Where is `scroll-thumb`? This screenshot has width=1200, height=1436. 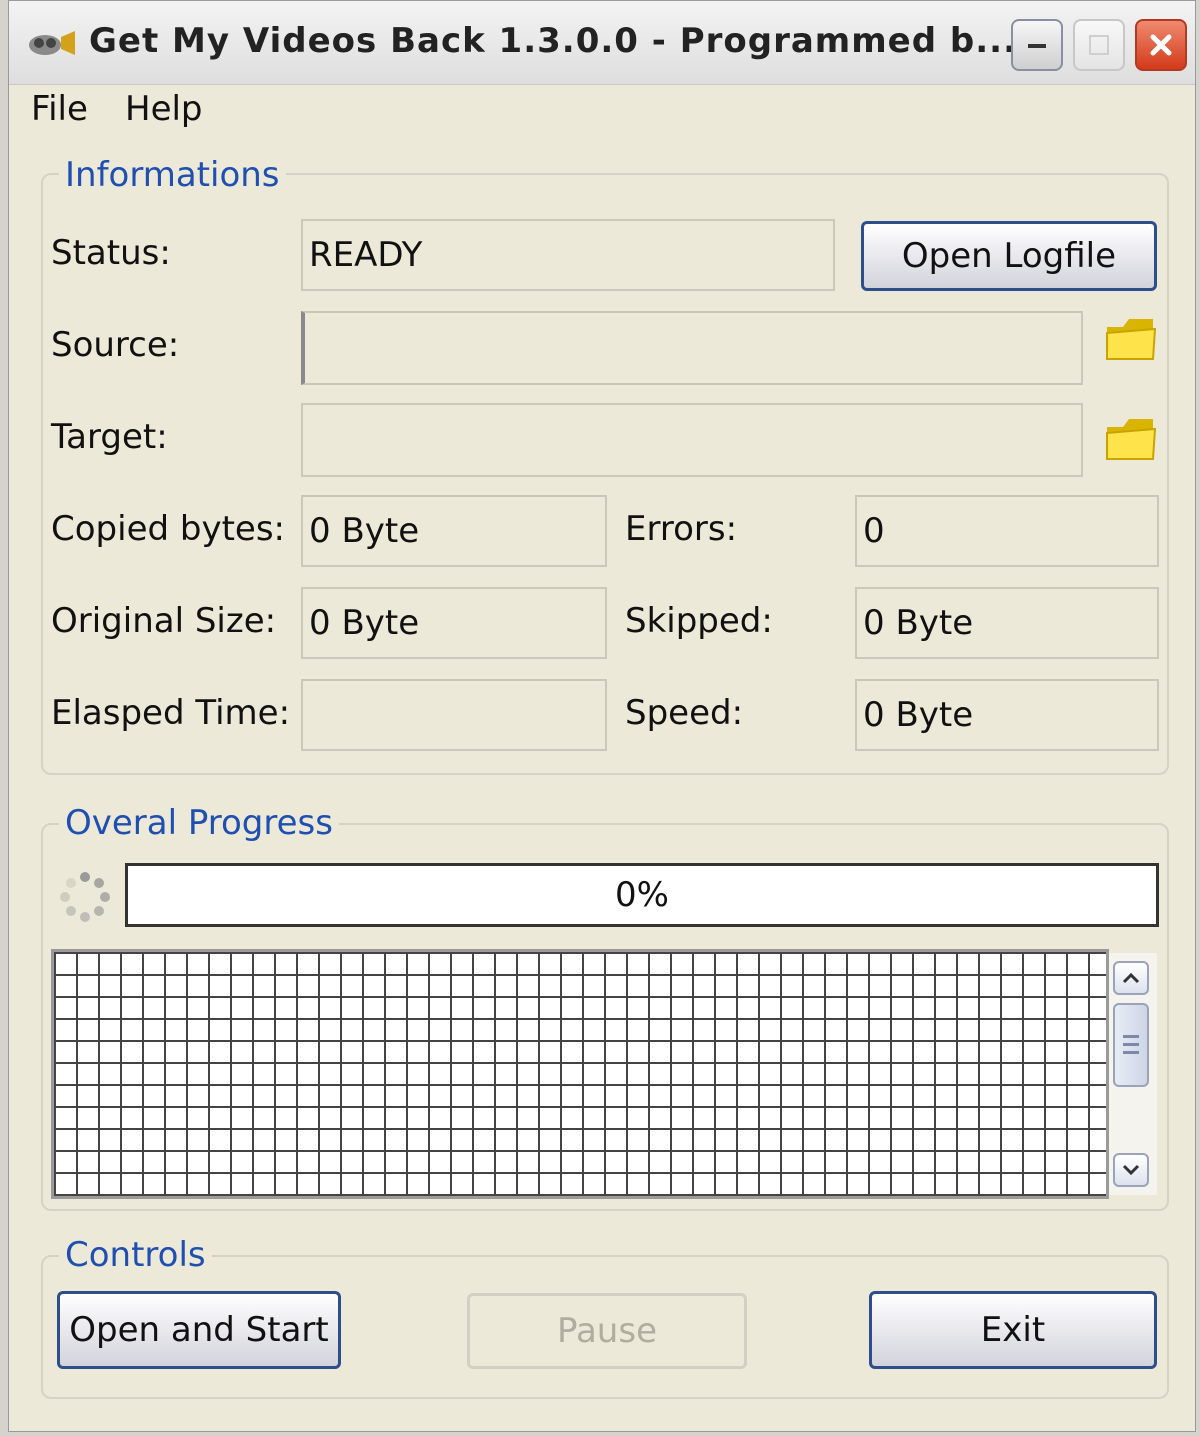
scroll-thumb is located at coordinates (1131, 1045).